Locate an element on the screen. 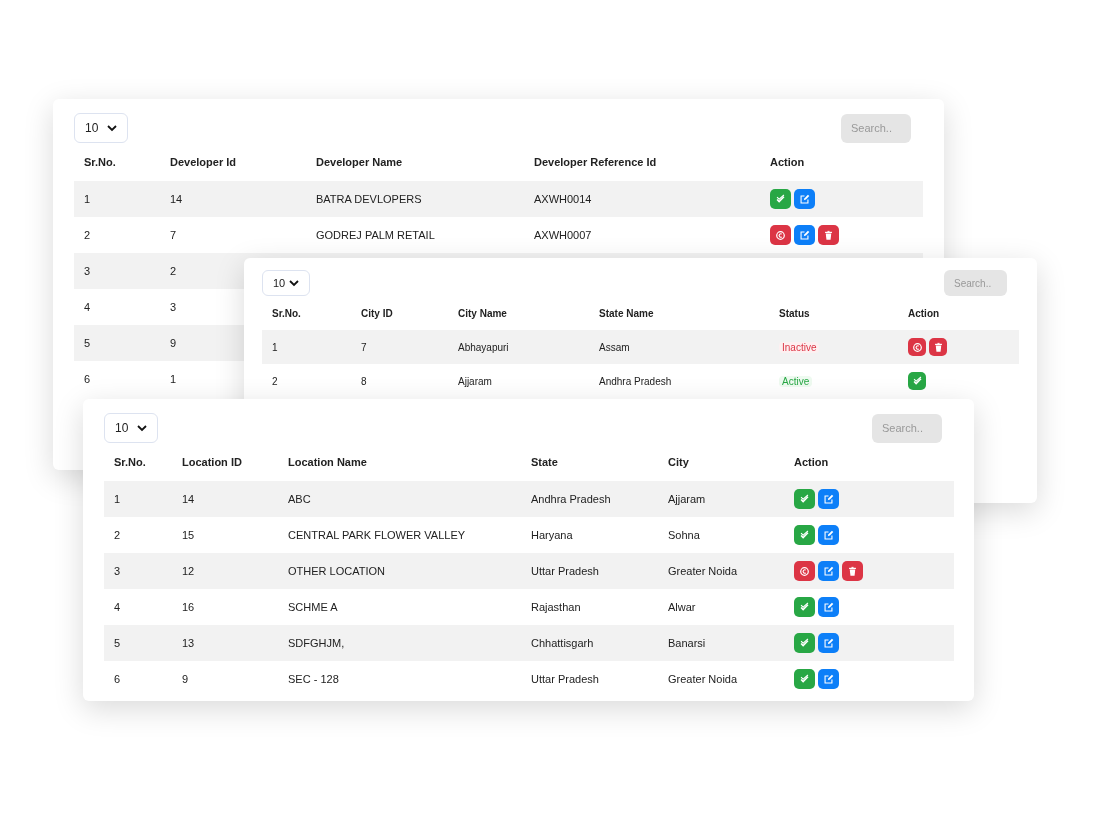 The height and width of the screenshot is (840, 1100). table-cell: SCHME A is located at coordinates (313, 606).